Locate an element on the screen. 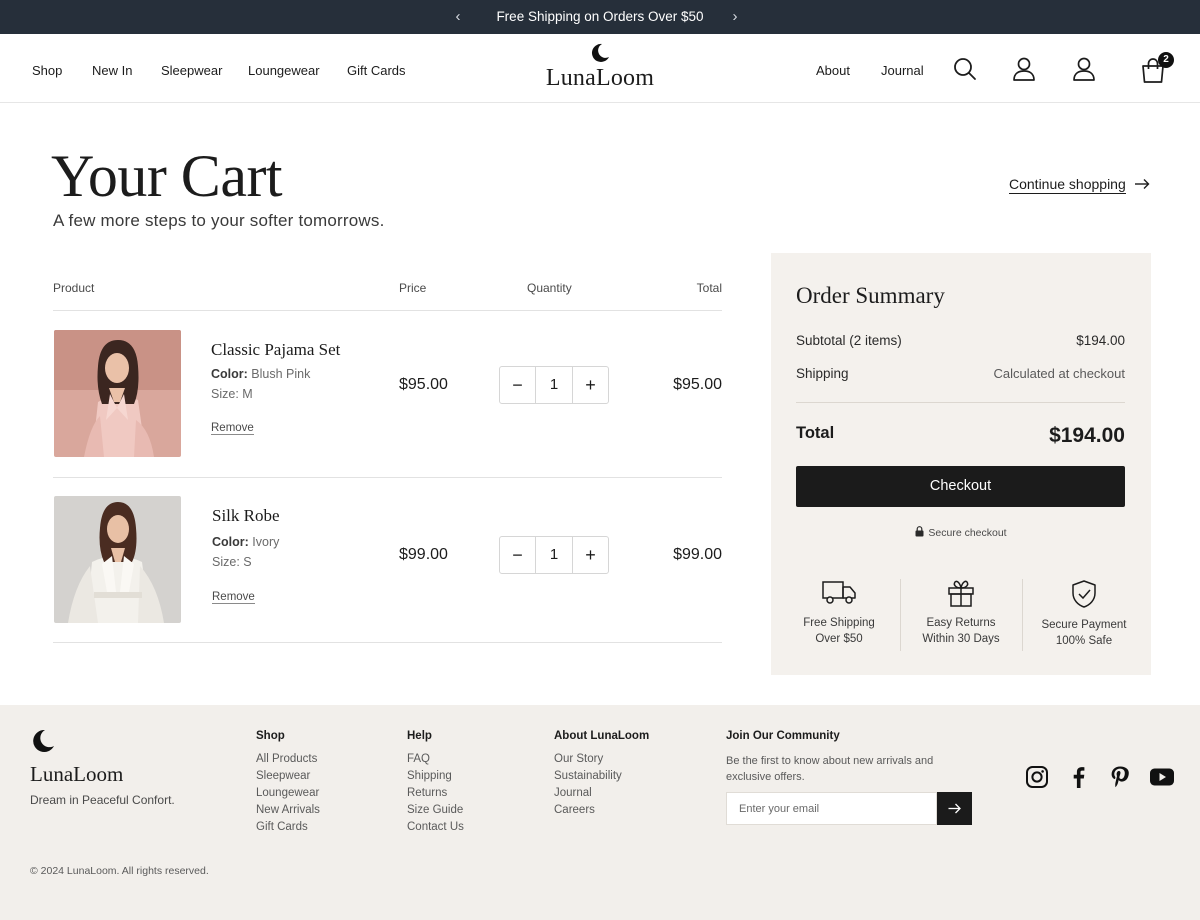 The width and height of the screenshot is (1200, 920). footer-tagline: Dream in Peaceful Confort. is located at coordinates (102, 800).